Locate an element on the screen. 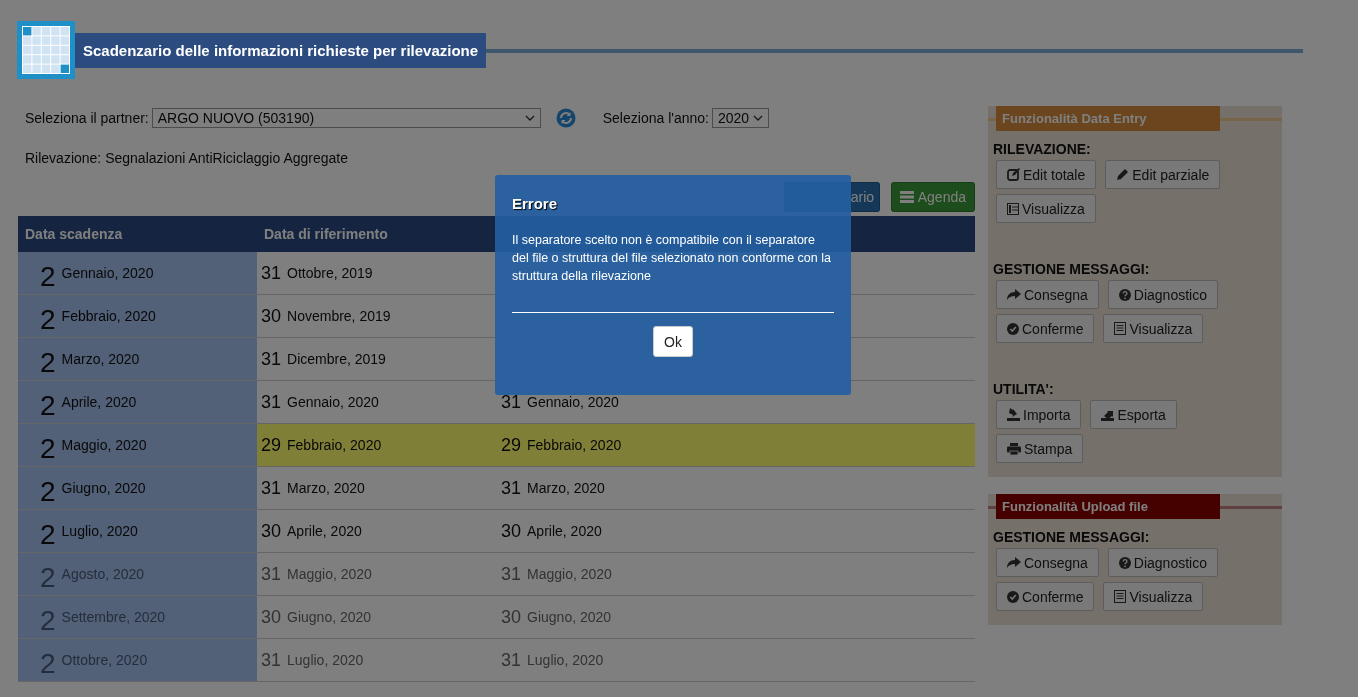 The height and width of the screenshot is (697, 1358). reference-date-cell-text: 31 Maggio, 2020 is located at coordinates (316, 574).